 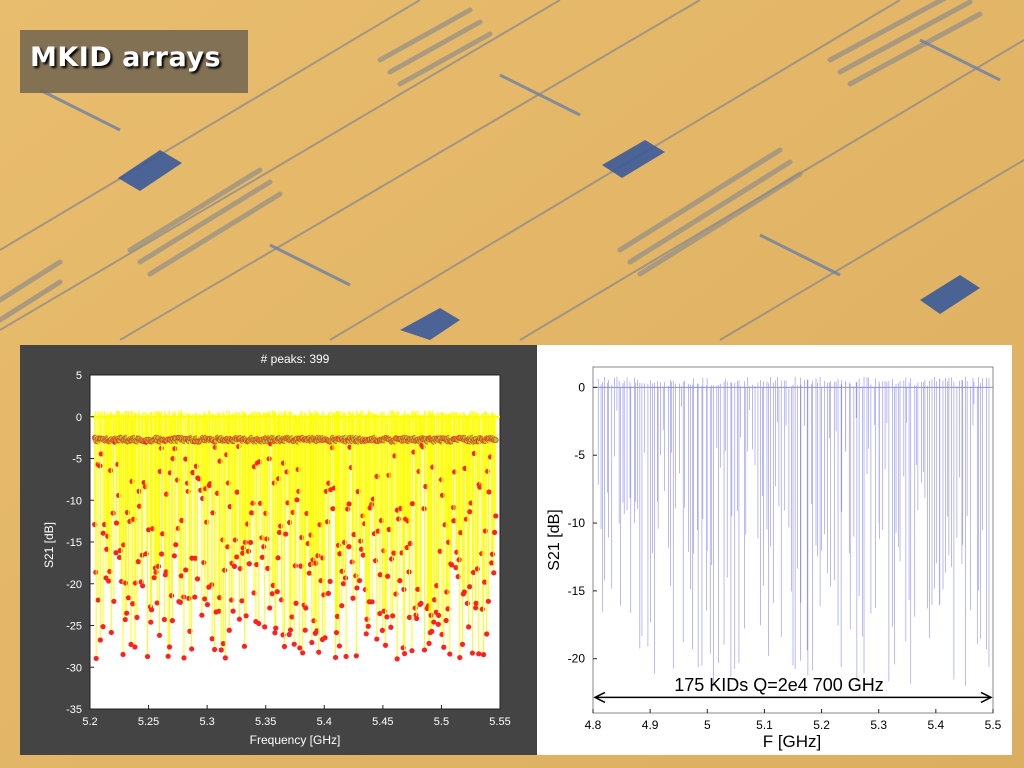 I want to click on y-tick-label: -5, so click(x=77, y=460).